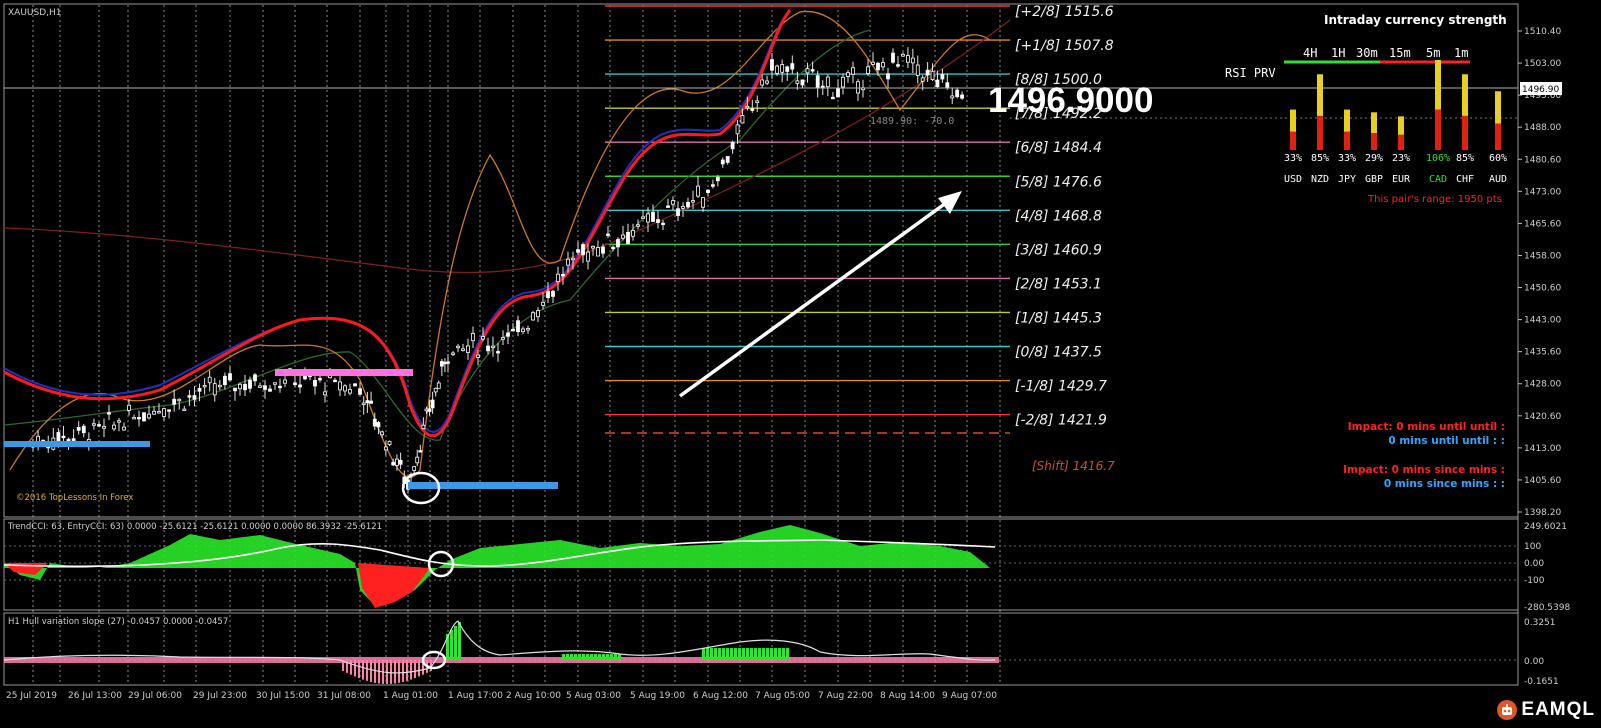 The height and width of the screenshot is (728, 1601). I want to click on time-tick-label: 2 Aug 10:00, so click(533, 696).